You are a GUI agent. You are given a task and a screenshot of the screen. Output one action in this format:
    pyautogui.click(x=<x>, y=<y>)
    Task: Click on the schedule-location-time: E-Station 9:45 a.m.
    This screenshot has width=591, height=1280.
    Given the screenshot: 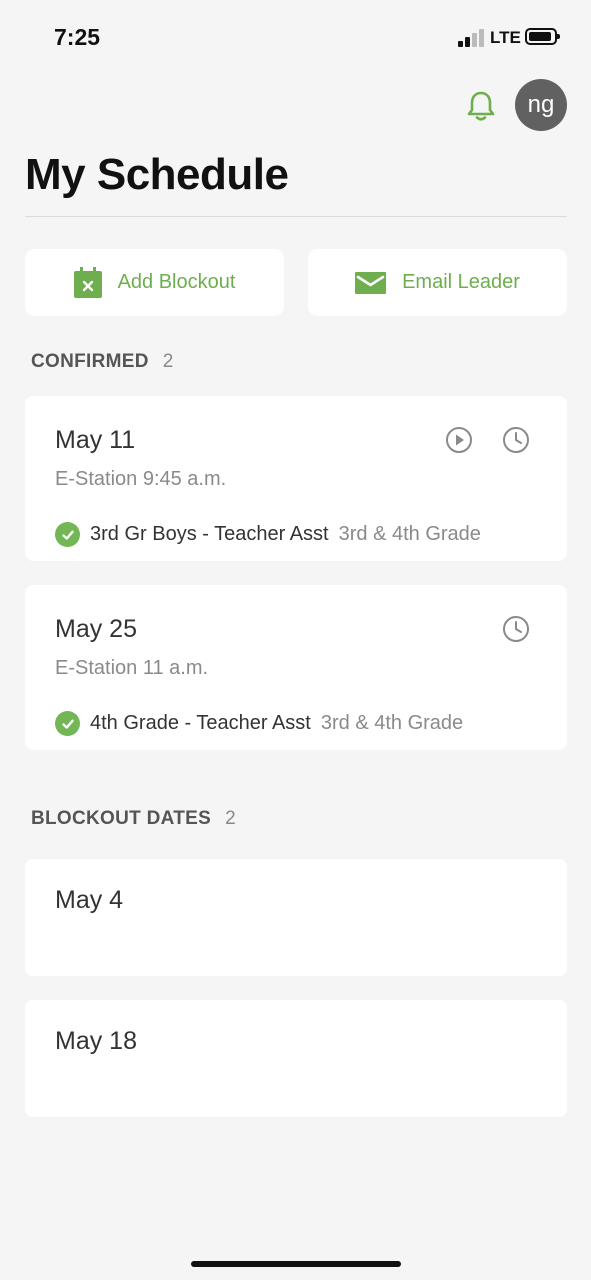 What is the action you would take?
    pyautogui.click(x=141, y=479)
    